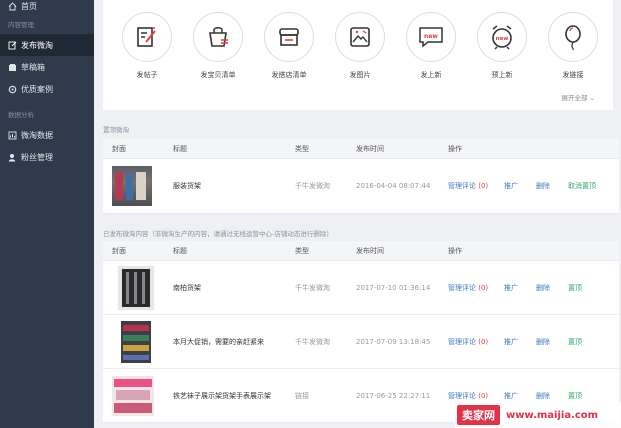  What do you see at coordinates (33, 67) in the screenshot?
I see `sidebar-item-label: 草稿箱` at bounding box center [33, 67].